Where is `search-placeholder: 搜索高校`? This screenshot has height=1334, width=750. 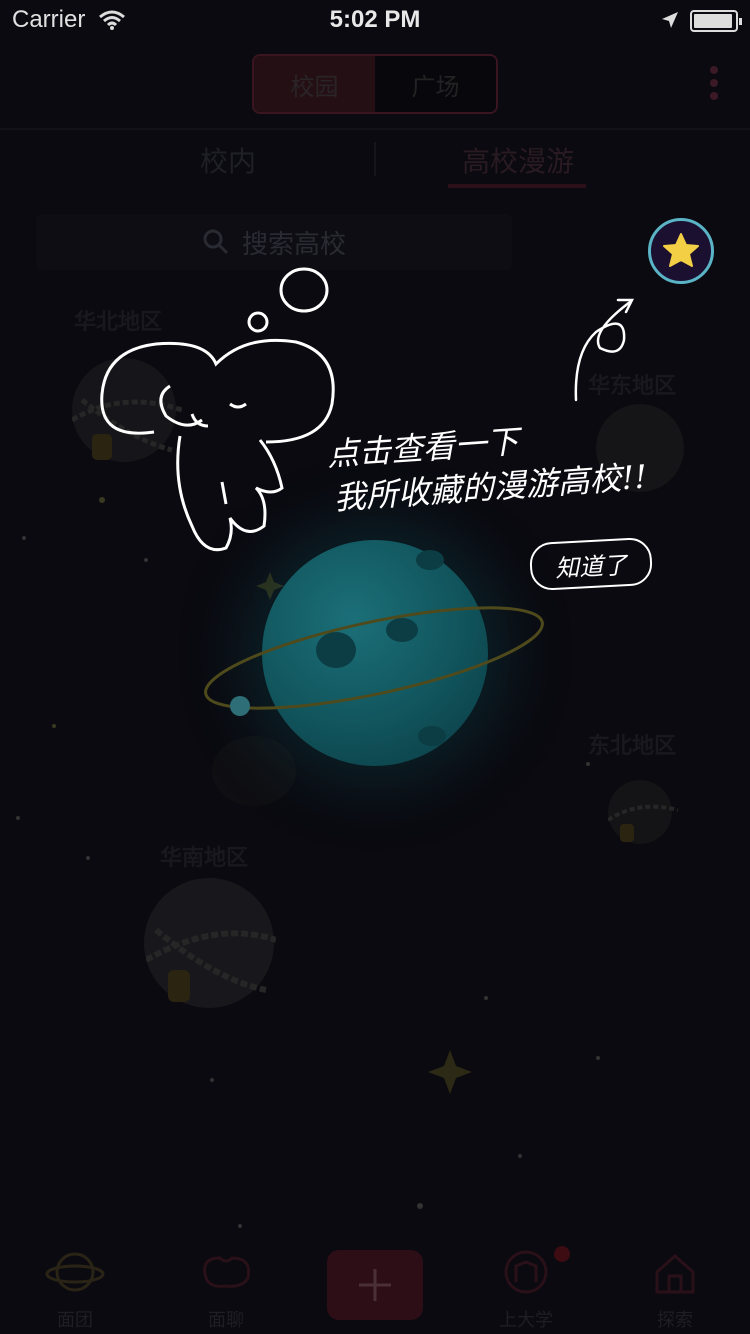 search-placeholder: 搜索高校 is located at coordinates (293, 244).